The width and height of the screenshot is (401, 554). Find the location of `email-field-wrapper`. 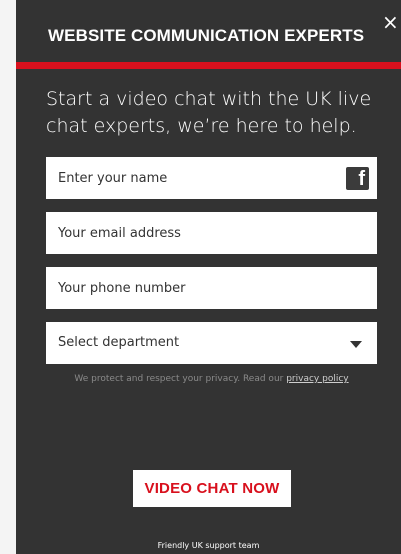

email-field-wrapper is located at coordinates (211, 233).